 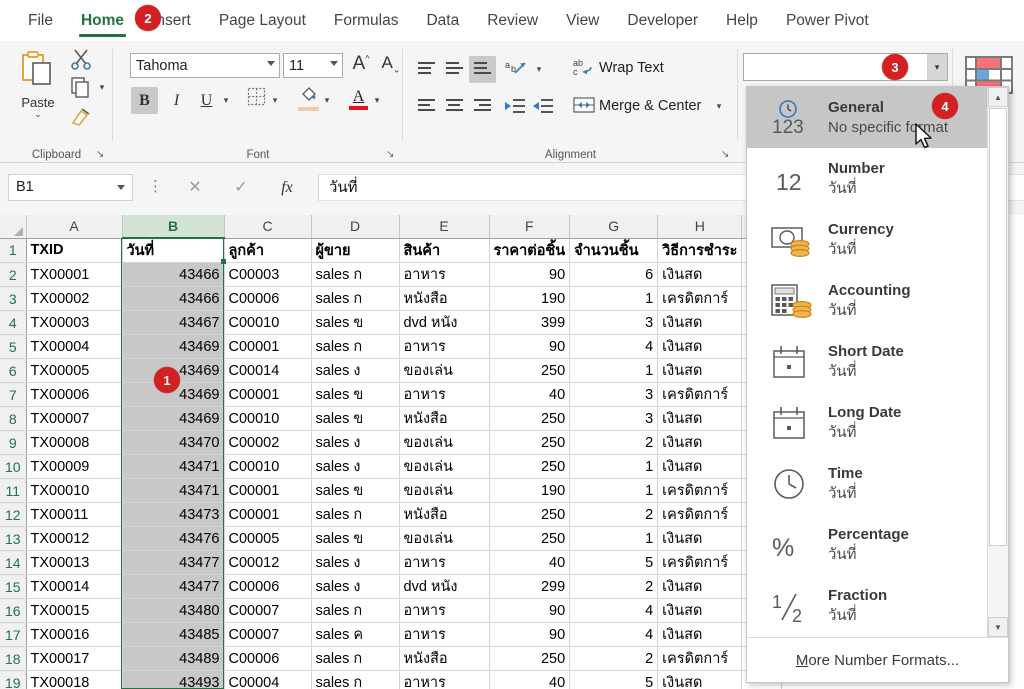 What do you see at coordinates (867, 300) in the screenshot?
I see `number-format-item-accounting: Accounting วันที่` at bounding box center [867, 300].